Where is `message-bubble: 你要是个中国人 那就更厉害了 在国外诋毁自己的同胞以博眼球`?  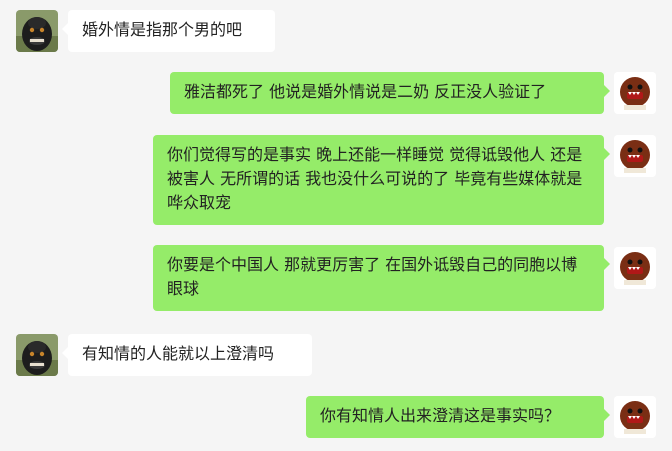
message-bubble: 你要是个中国人 那就更厉害了 在国外诋毁自己的同胞以博眼球 is located at coordinates (381, 278).